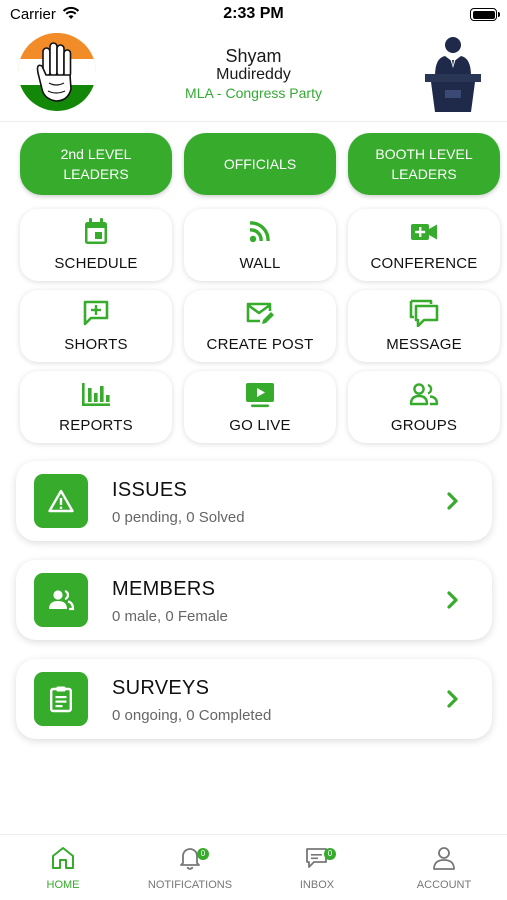 This screenshot has height=900, width=507. I want to click on go-live-tile: GO LIVE, so click(260, 407).